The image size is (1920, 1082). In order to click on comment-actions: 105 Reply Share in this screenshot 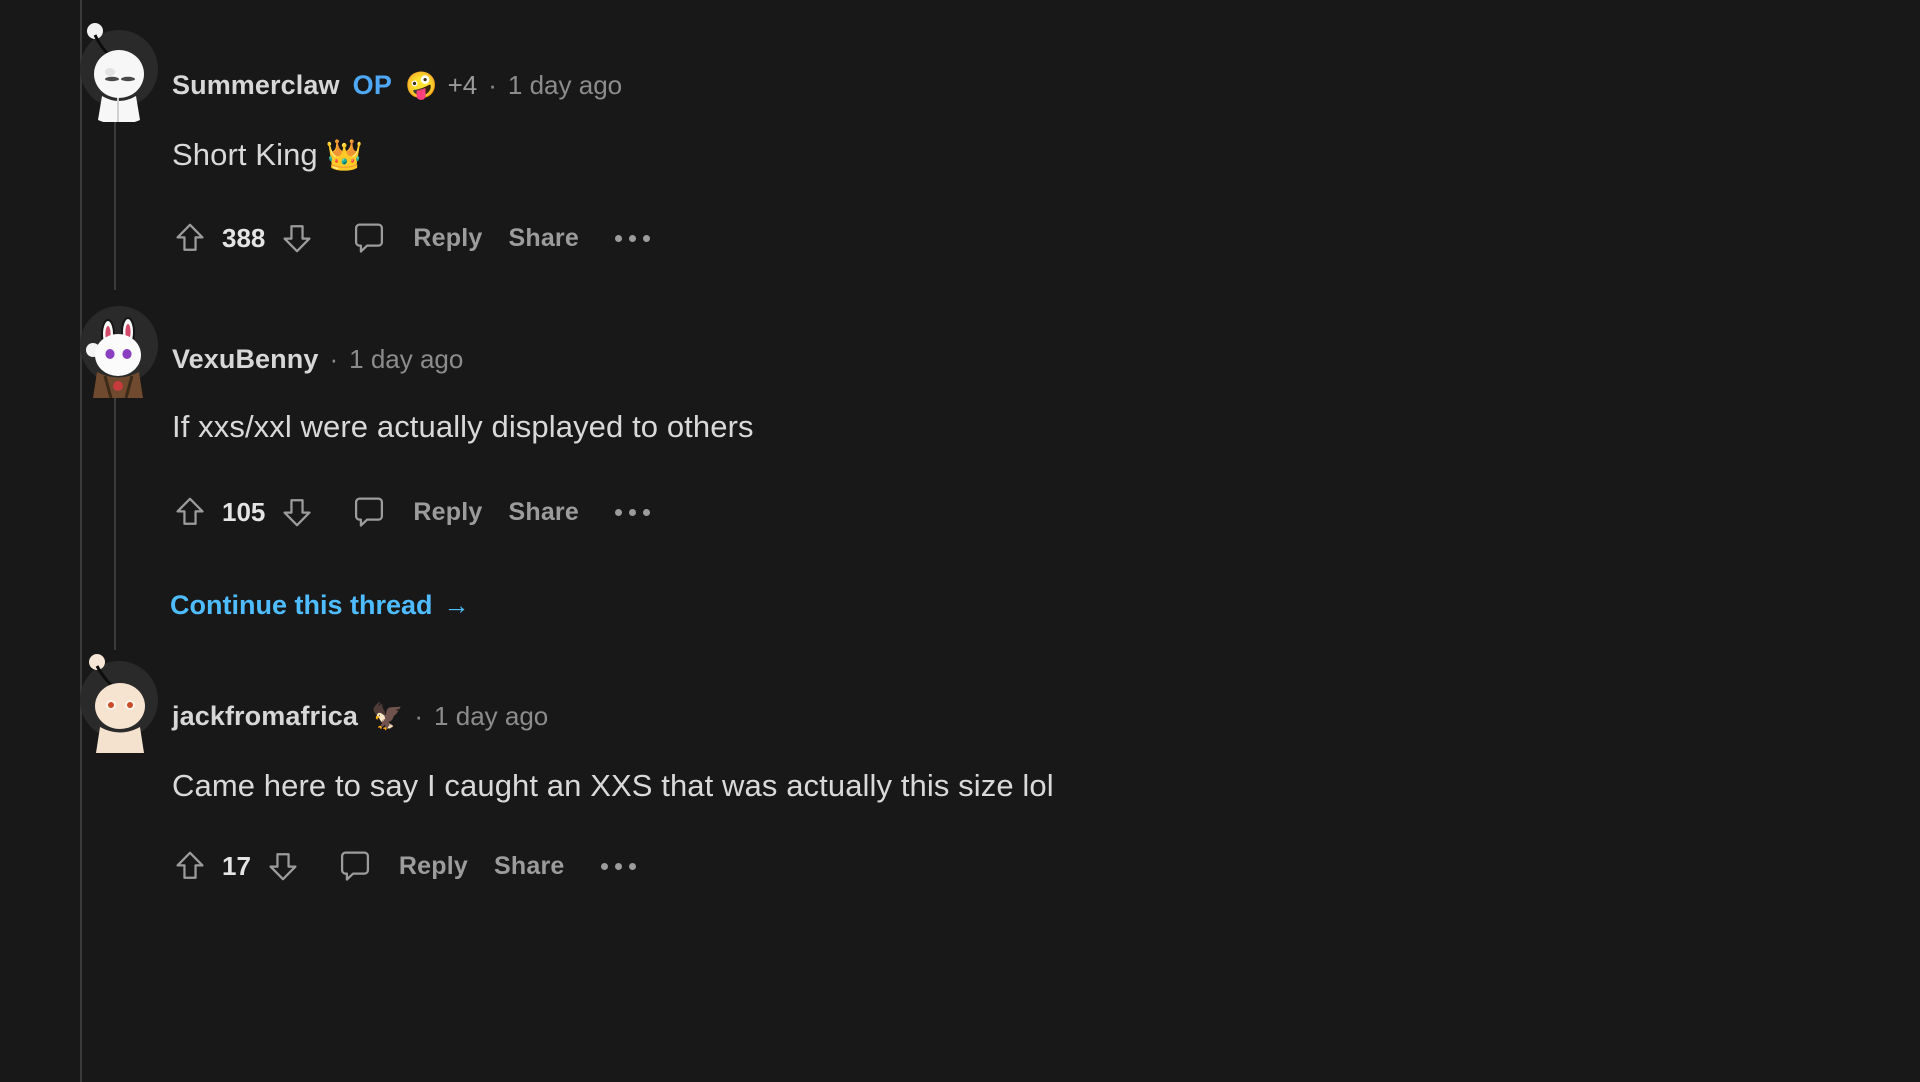, I will do `click(411, 512)`.